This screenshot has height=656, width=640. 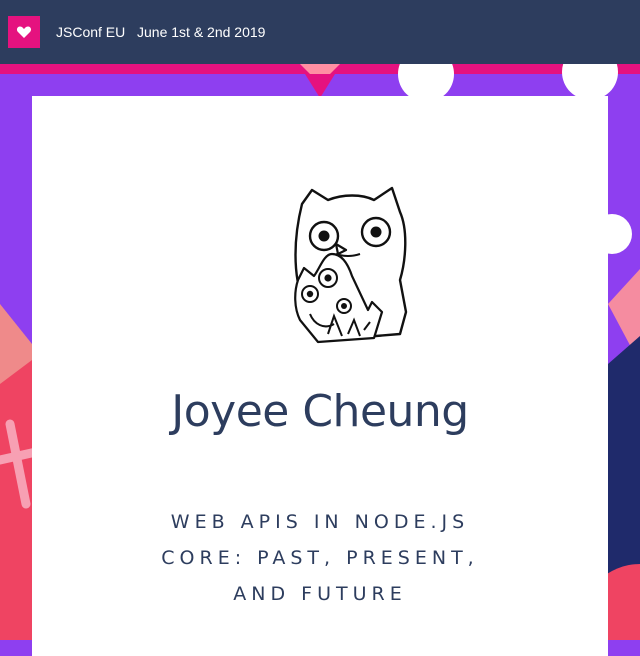 I want to click on jsconf-logo, so click(x=24, y=32).